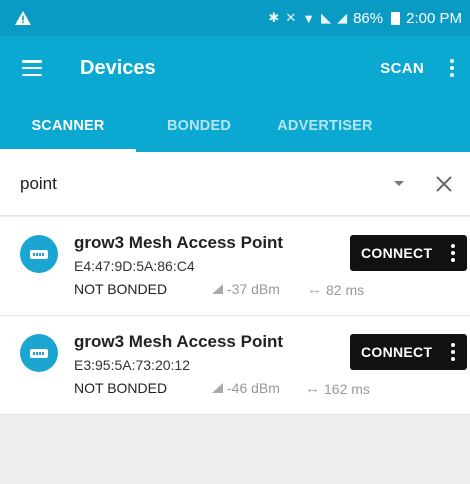  I want to click on rssi-text: -37 dBm, so click(253, 289).